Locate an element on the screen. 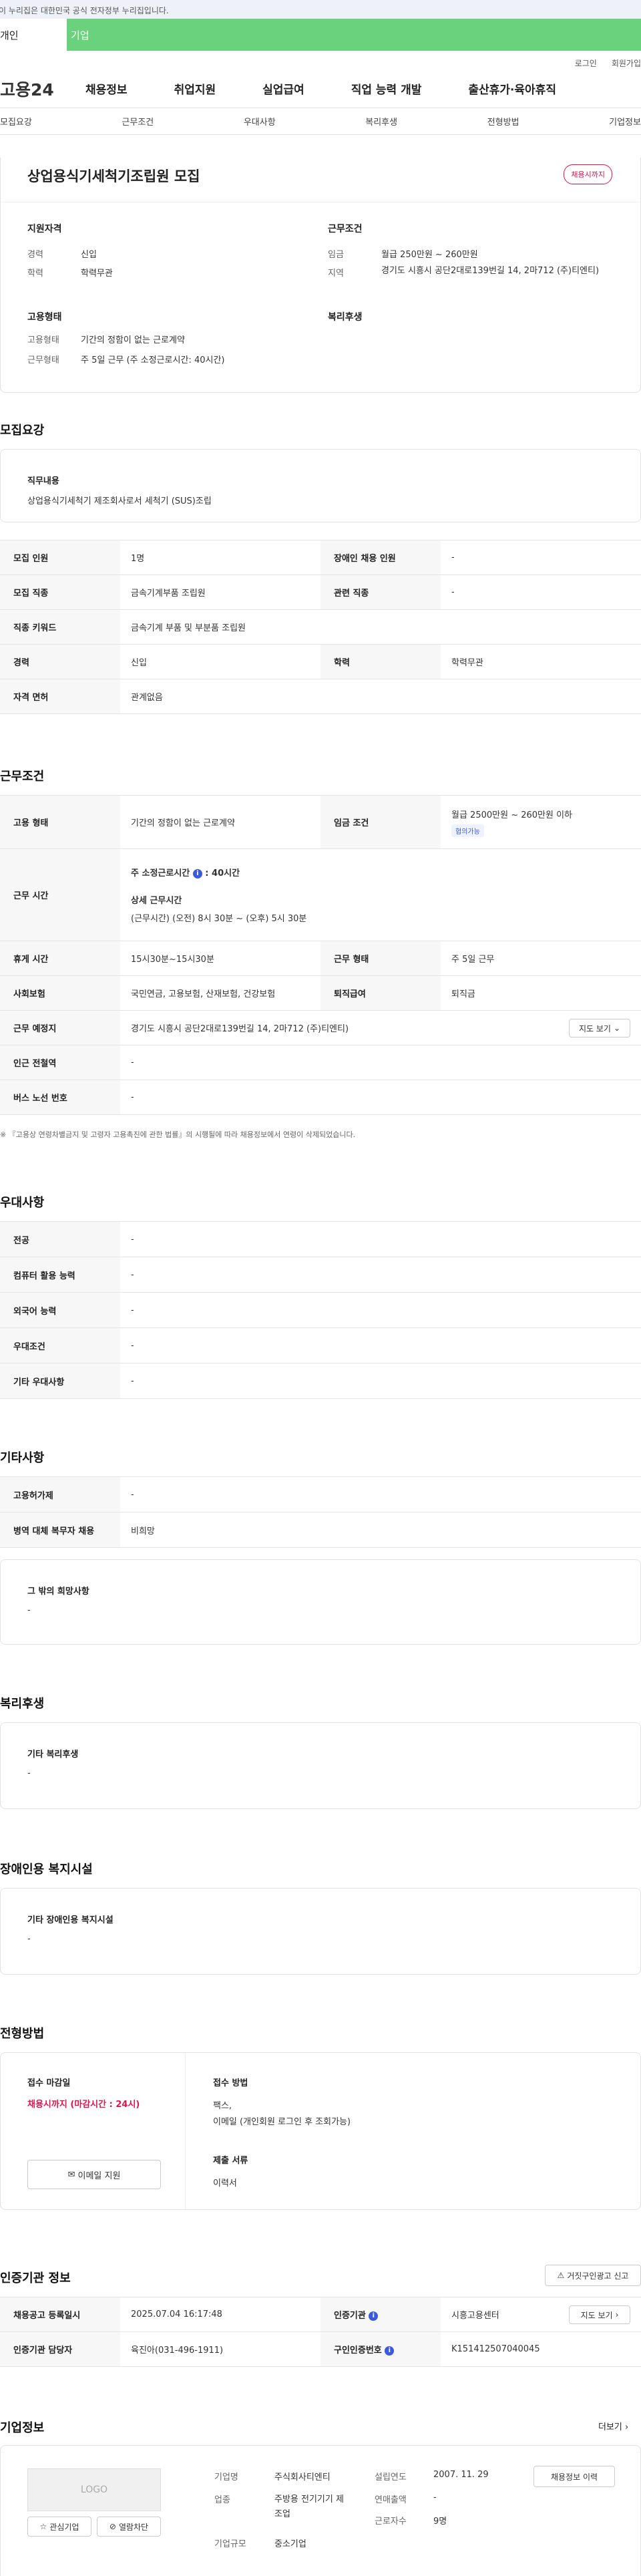  disability-card: 기타 장애인용 복지시설 - is located at coordinates (320, 1931).